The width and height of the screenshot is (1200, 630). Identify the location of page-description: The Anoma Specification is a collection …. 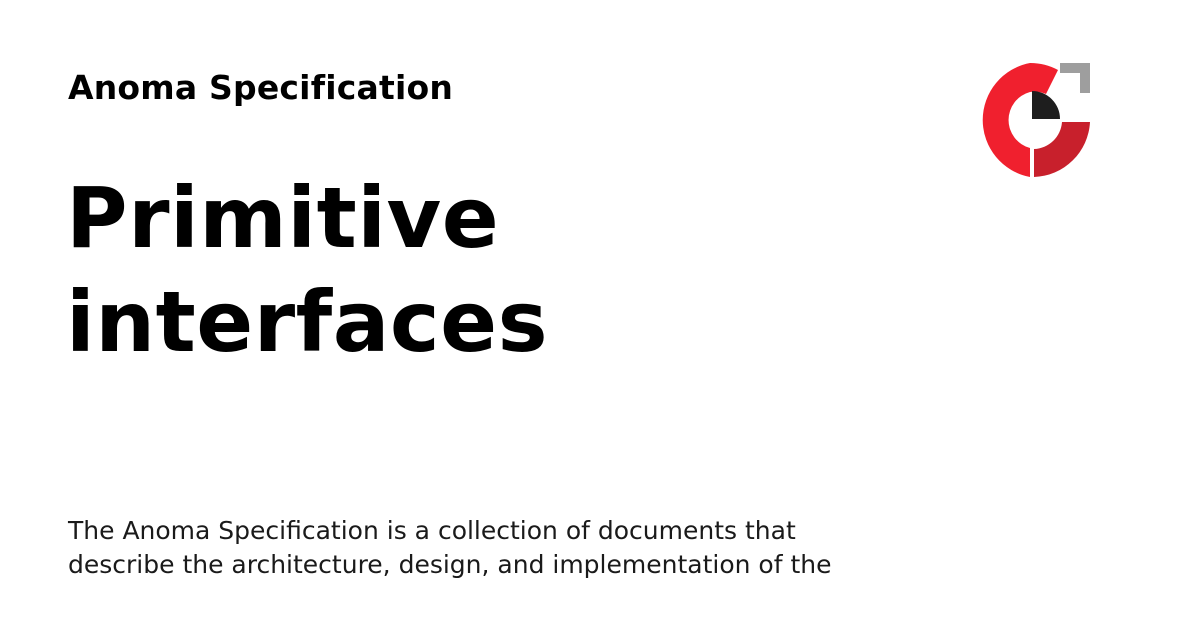
(498, 548).